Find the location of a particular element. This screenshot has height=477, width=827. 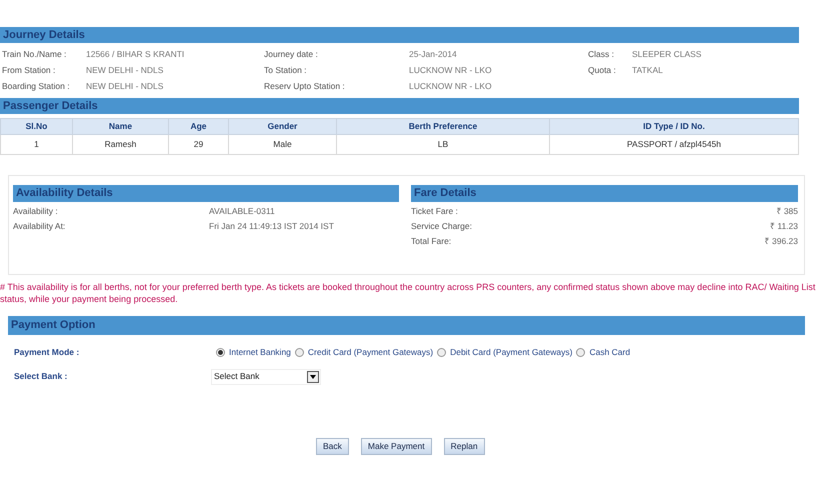

field-value: 12566 / BIHAR S KRANTI is located at coordinates (135, 54).